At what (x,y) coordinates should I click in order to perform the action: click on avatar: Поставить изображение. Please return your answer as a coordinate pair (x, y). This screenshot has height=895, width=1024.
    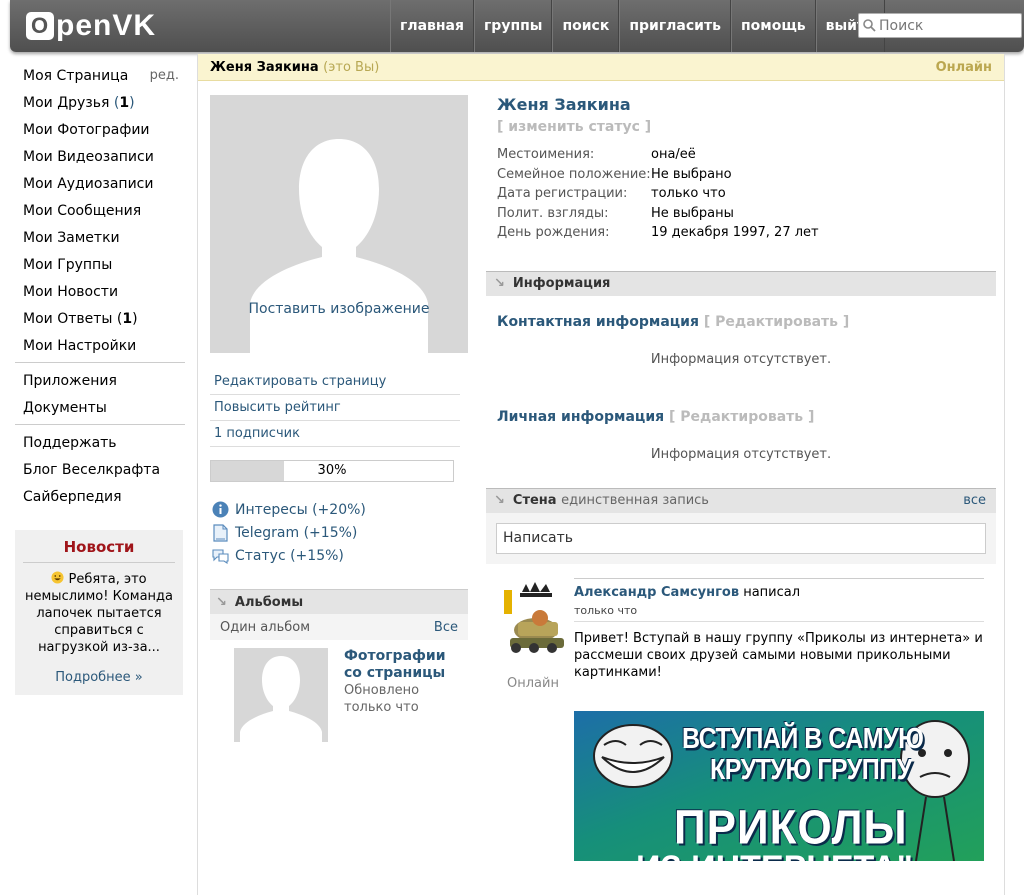
    Looking at the image, I should click on (339, 224).